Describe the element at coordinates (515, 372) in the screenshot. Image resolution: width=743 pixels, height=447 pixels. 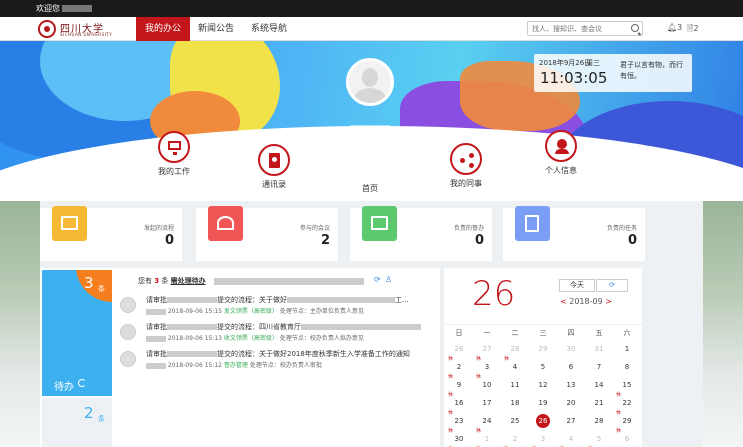
I see `calendar-day: 4` at that location.